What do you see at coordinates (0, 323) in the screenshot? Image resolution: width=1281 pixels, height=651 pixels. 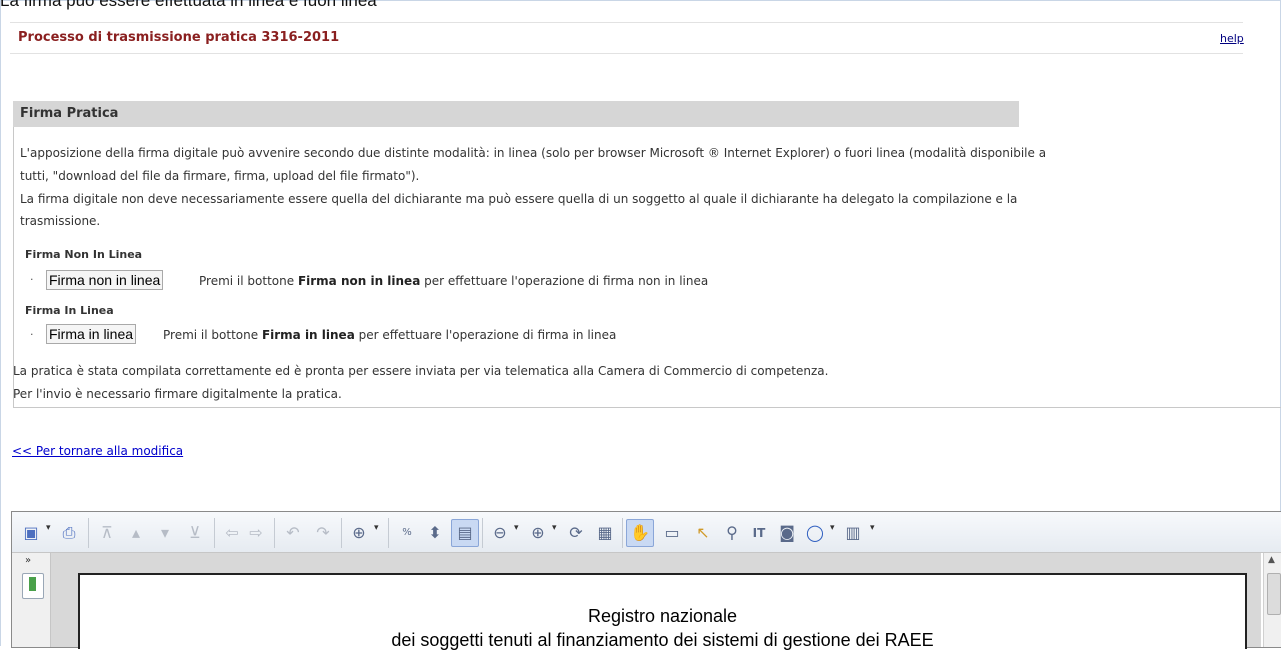 I see `window-border-left` at bounding box center [0, 323].